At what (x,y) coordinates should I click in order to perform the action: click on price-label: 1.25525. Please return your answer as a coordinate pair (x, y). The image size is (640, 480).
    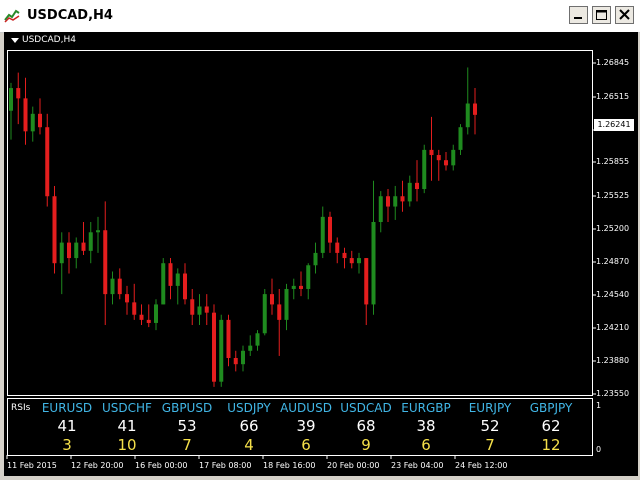
    Looking at the image, I should click on (613, 195).